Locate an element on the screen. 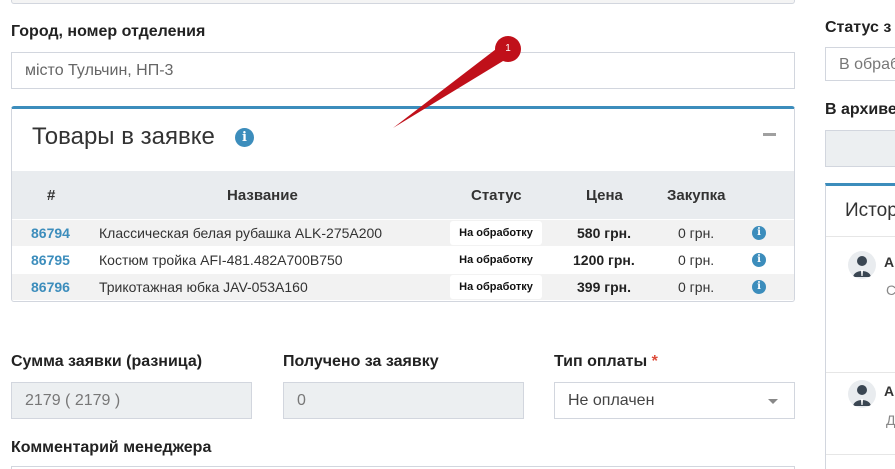 The image size is (895, 469). annotation-arrow is located at coordinates (450, 87).